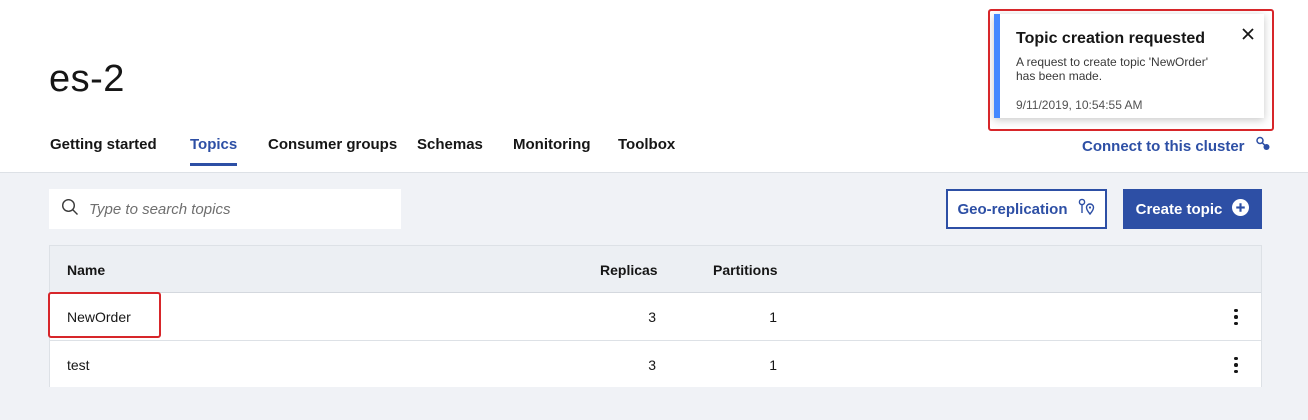  I want to click on tab-toolbox: Toolbox, so click(646, 149).